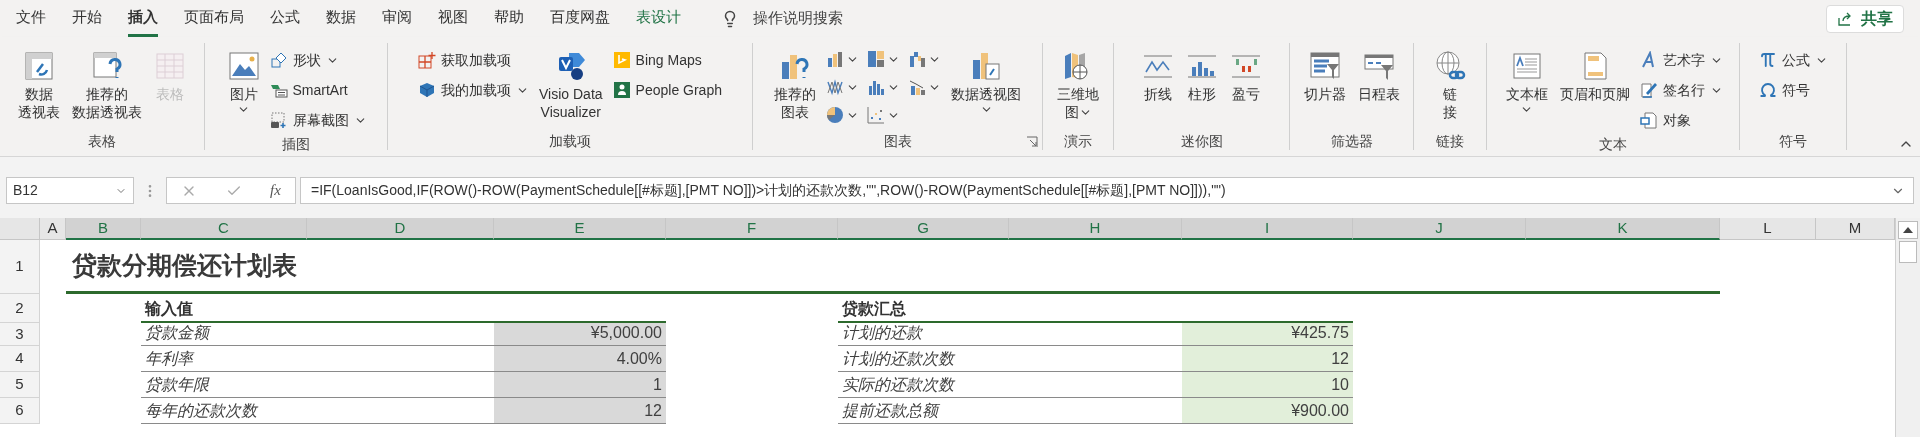 This screenshot has height=437, width=1920. Describe the element at coordinates (397, 18) in the screenshot. I see `menu-tab: 审阅` at that location.